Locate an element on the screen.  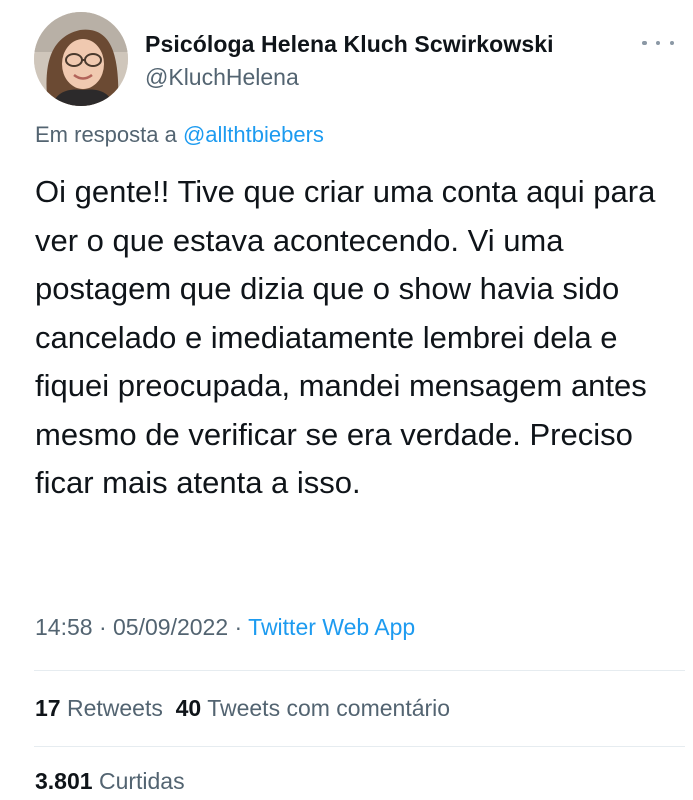
engagement-stats: 17 Retweets 40 Tweets com comentário is located at coordinates (242, 708).